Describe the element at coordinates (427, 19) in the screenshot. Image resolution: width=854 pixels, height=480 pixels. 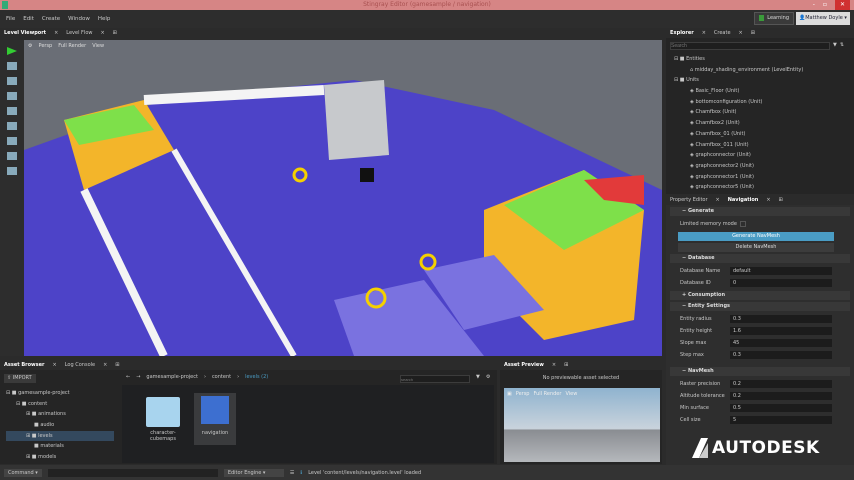
I see `menu-bar: File Edit Create Window Help` at that location.